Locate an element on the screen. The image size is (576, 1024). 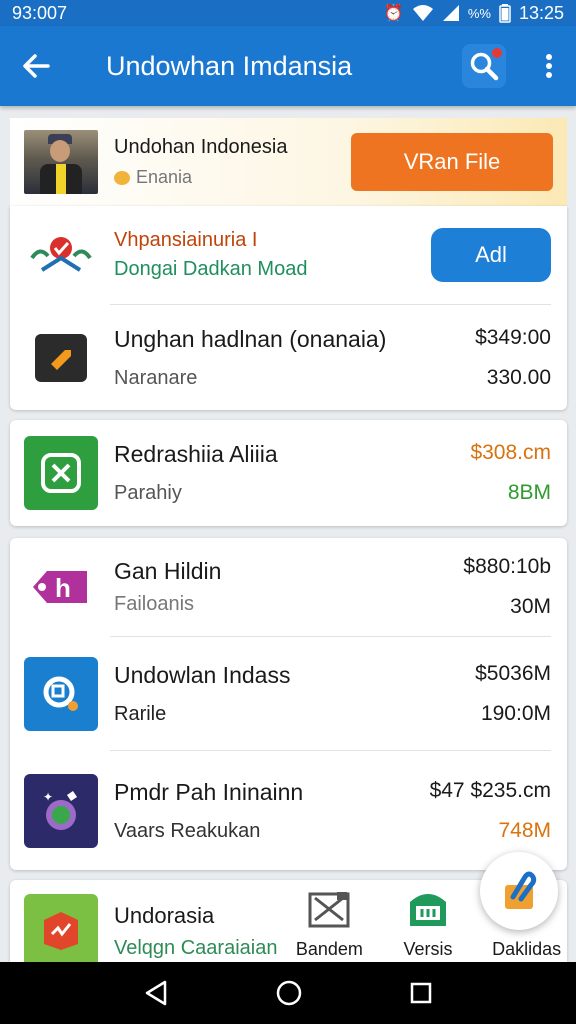
app-size: 330.00 is located at coordinates (518, 377).